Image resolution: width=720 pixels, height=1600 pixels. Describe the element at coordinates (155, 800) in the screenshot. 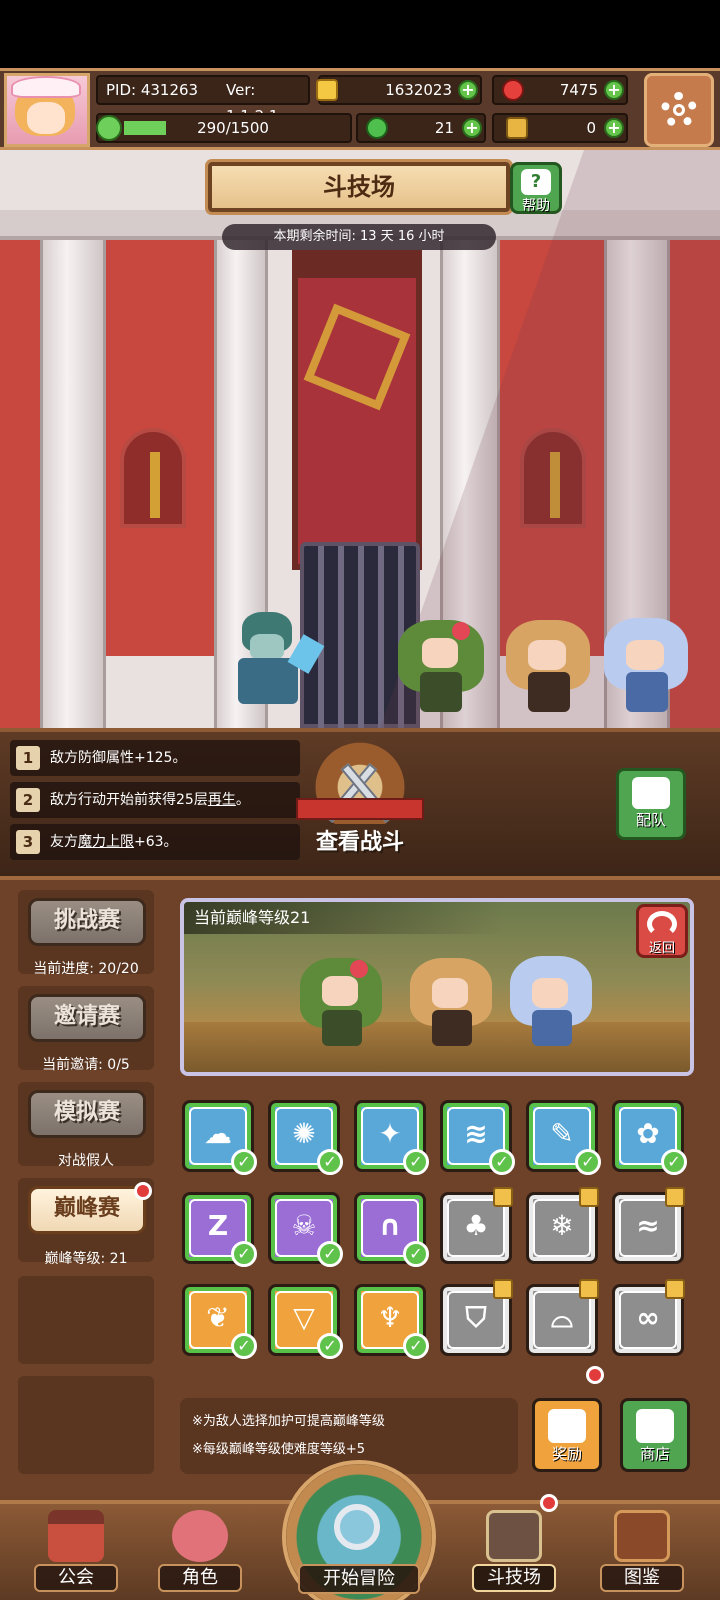

I see `modifier-row-2: 2 敌方行动开始前获得25层再生。` at that location.